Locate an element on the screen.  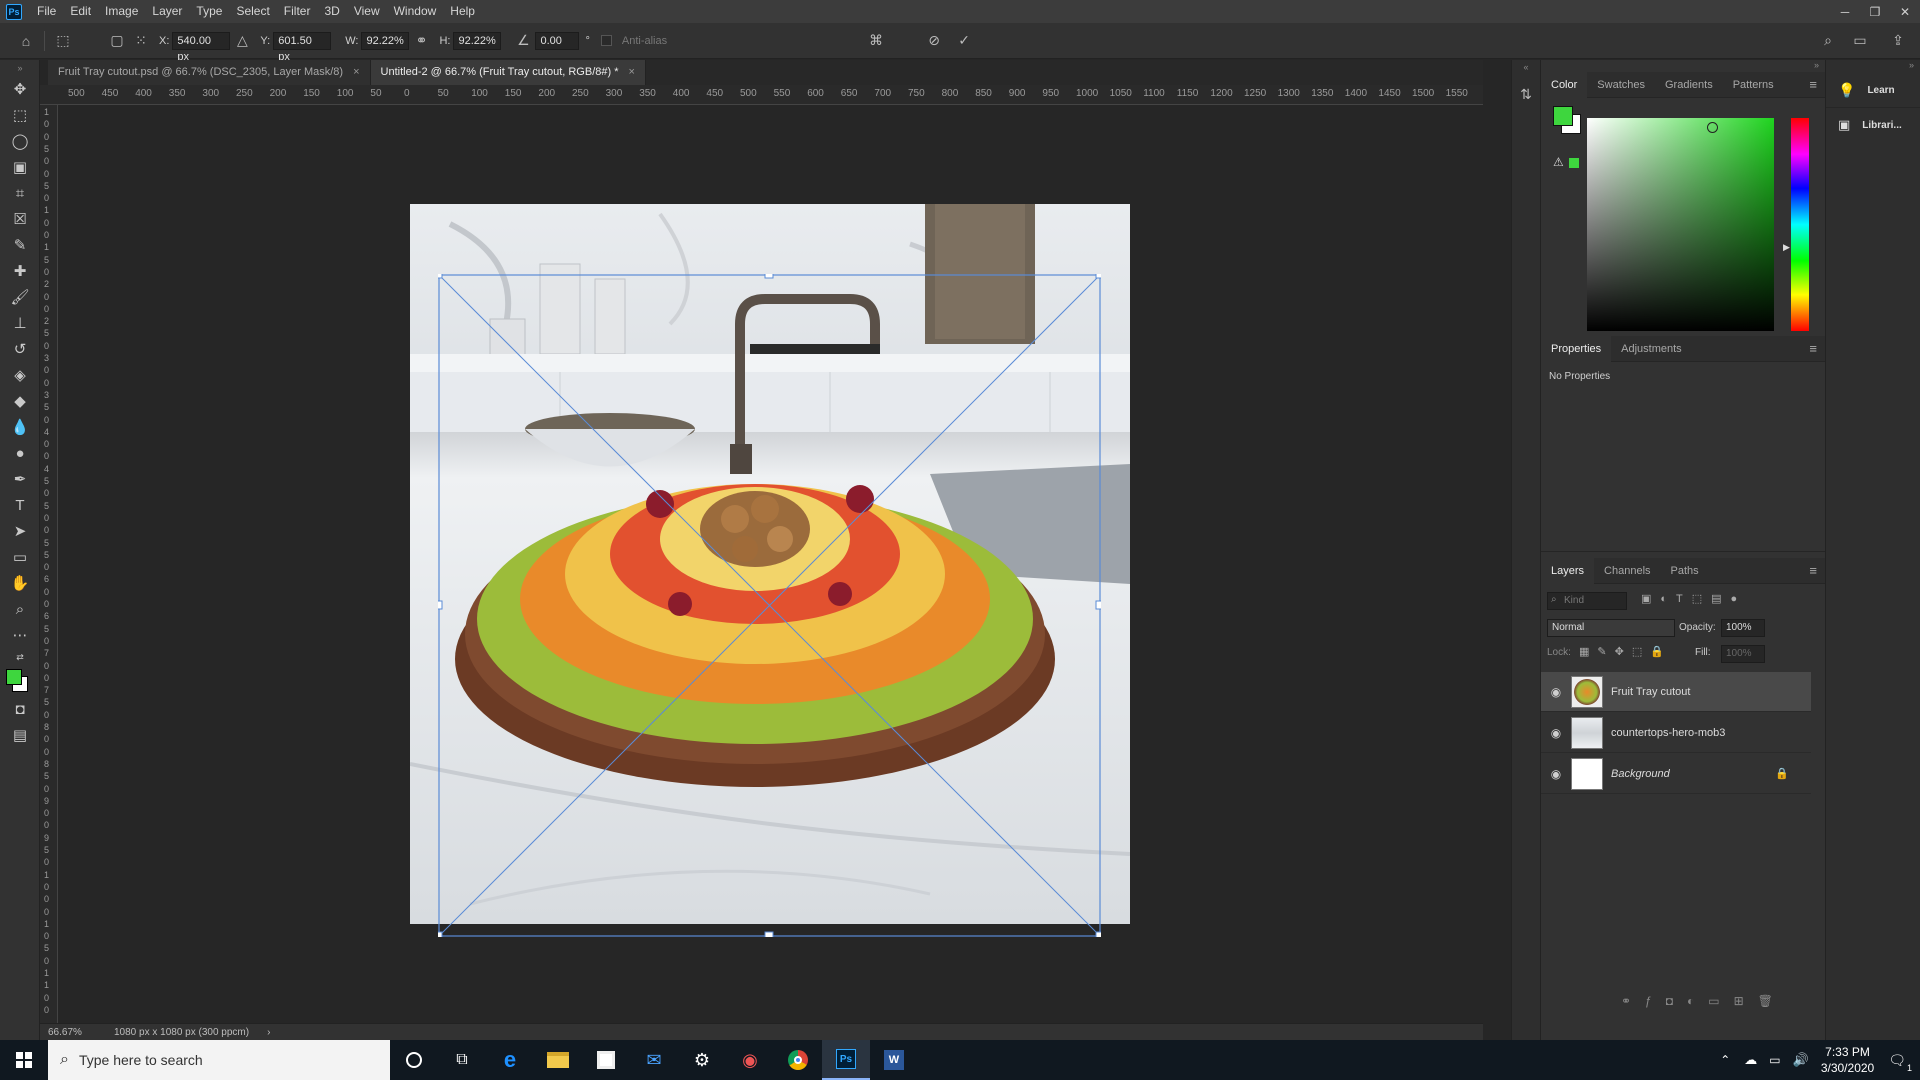
layer-filter-input: Kind is located at coordinates (1587, 601).